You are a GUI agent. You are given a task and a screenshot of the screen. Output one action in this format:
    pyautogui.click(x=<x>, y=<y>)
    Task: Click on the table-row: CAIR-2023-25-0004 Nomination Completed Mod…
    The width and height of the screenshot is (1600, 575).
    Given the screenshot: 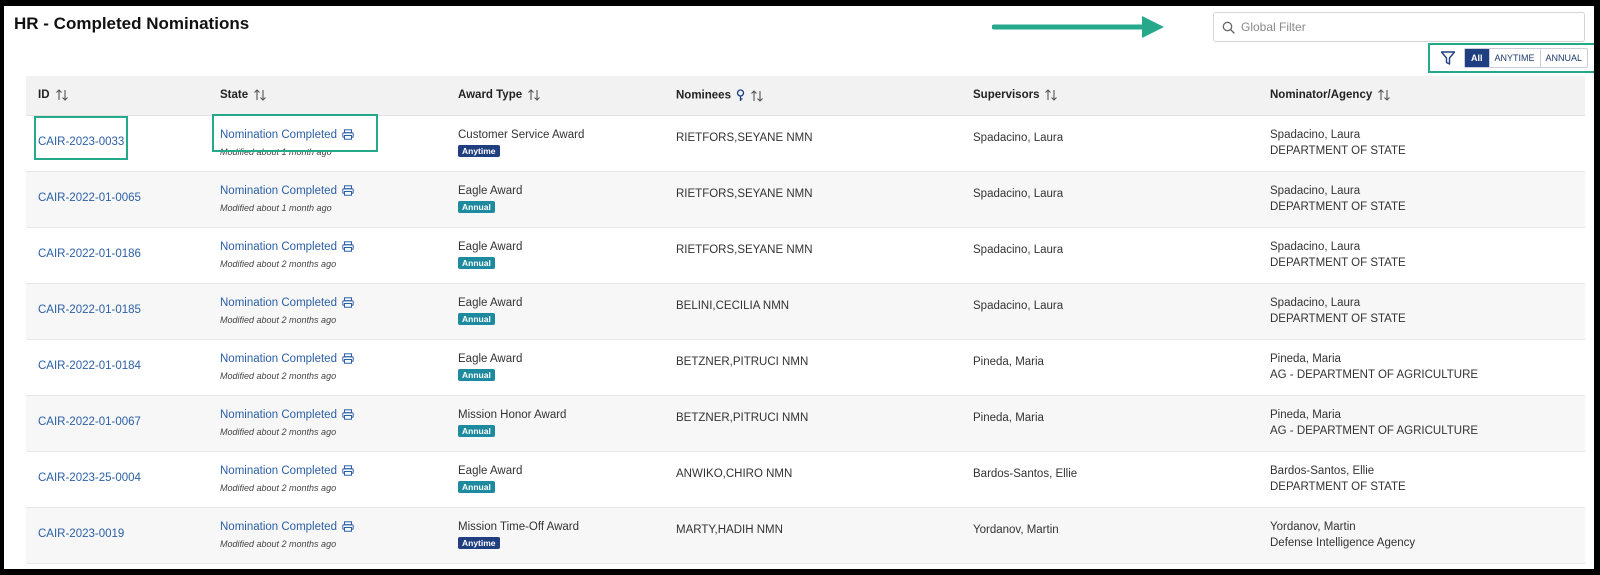 What is the action you would take?
    pyautogui.click(x=805, y=480)
    